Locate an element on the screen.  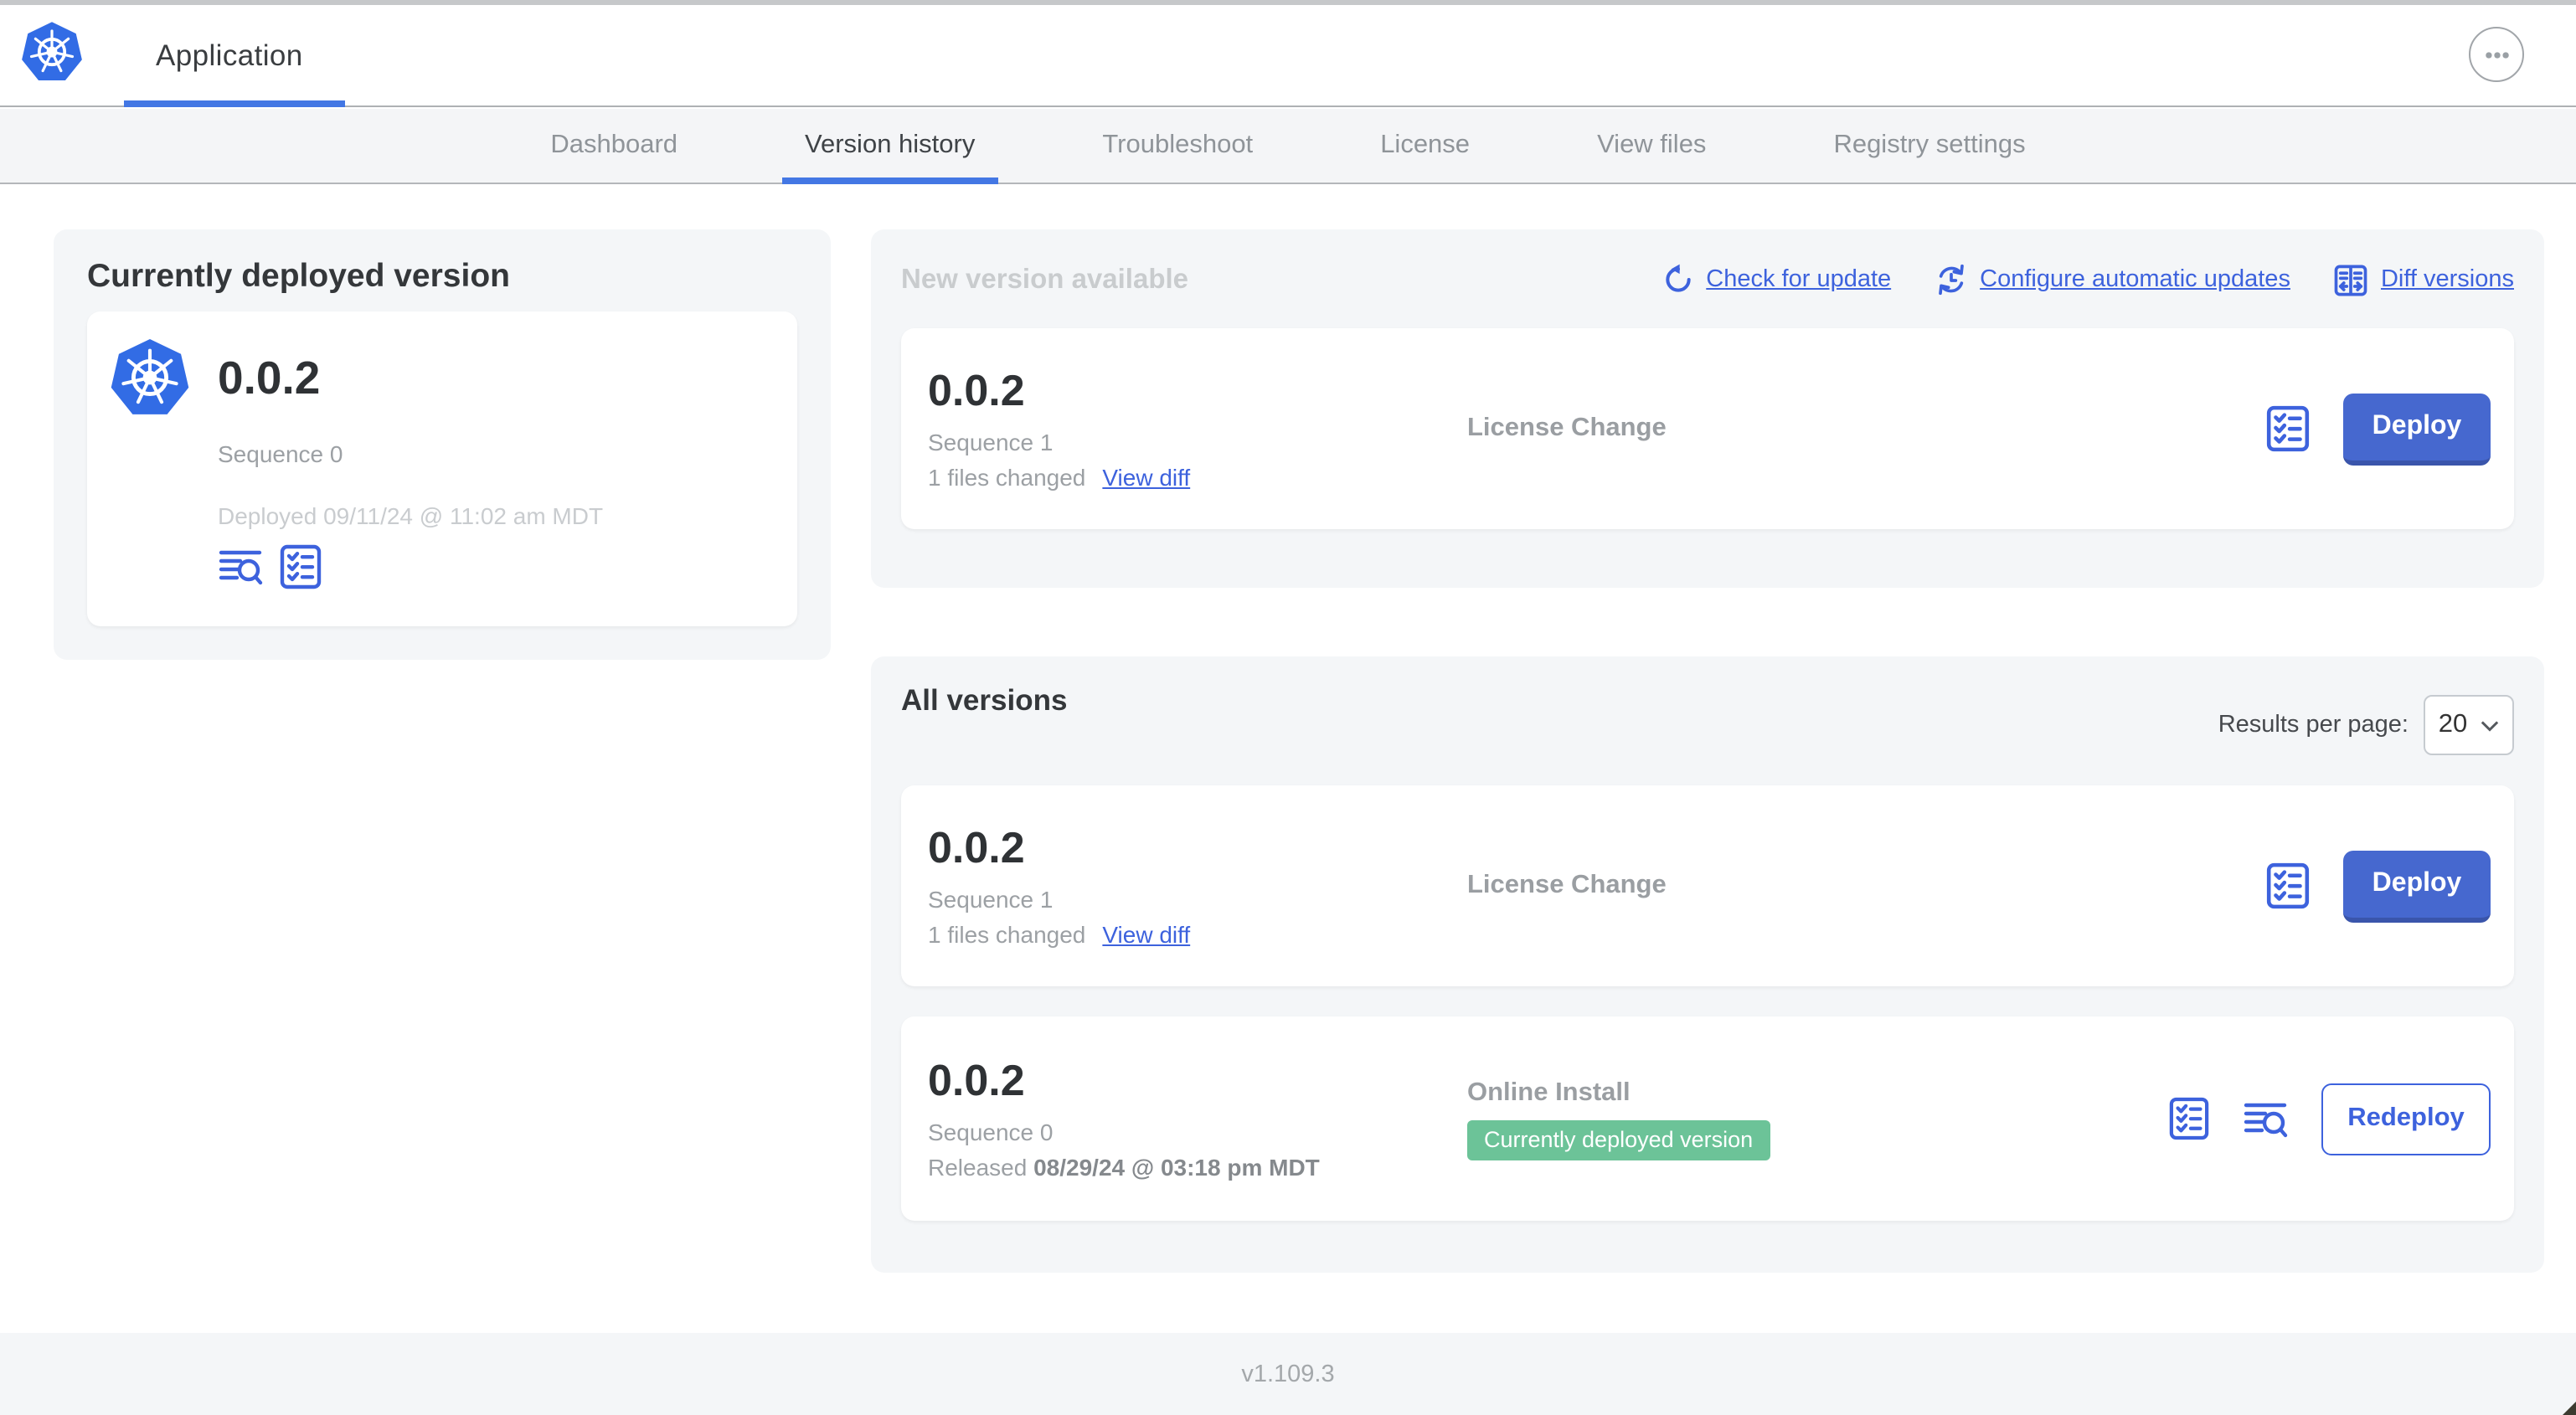
chevron-down-icon is located at coordinates (2490, 725).